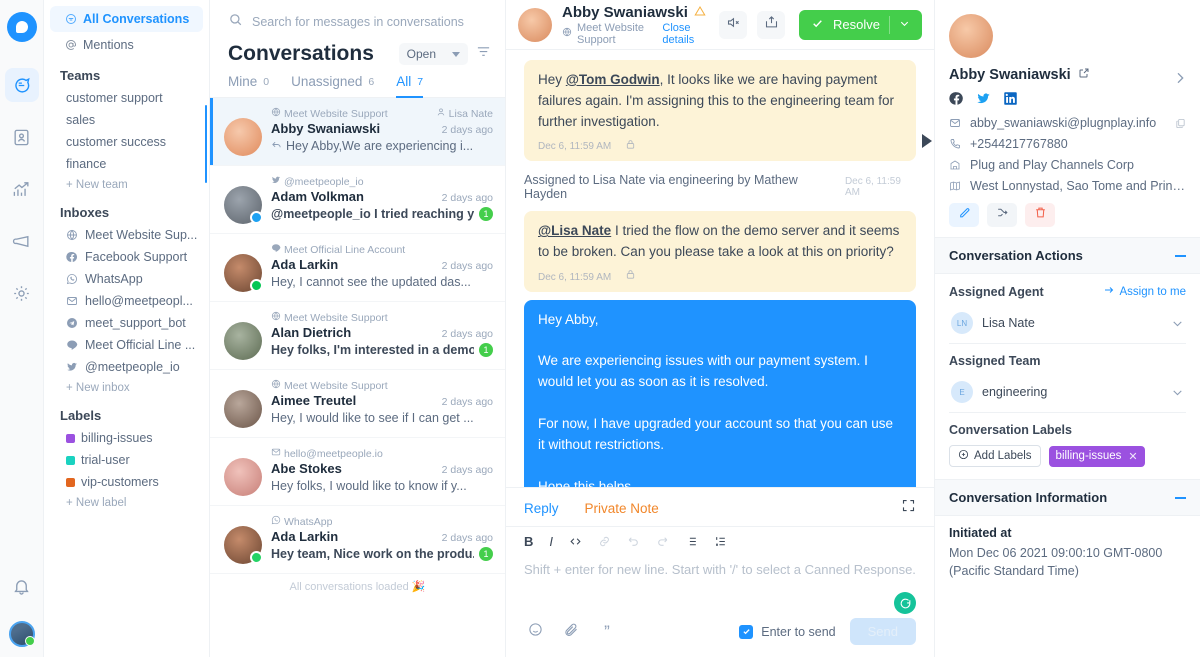 The height and width of the screenshot is (657, 1200). What do you see at coordinates (1067, 324) in the screenshot?
I see `assigned-agent-select: LN Lisa Nate` at bounding box center [1067, 324].